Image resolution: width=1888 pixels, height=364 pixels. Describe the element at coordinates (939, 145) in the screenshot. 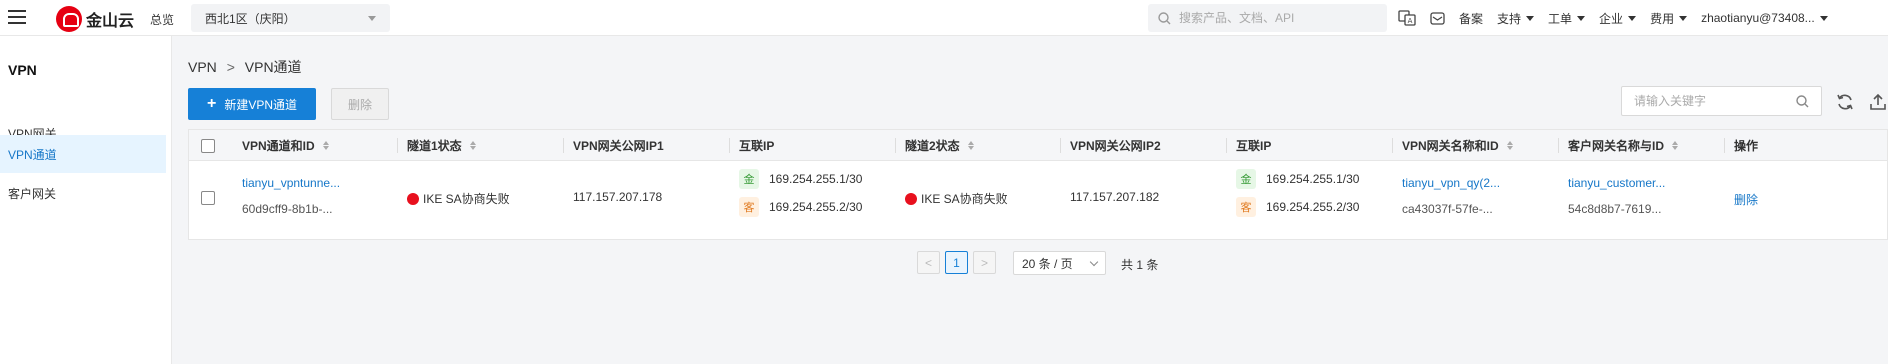

I see `column-header: 隧道2状态` at that location.